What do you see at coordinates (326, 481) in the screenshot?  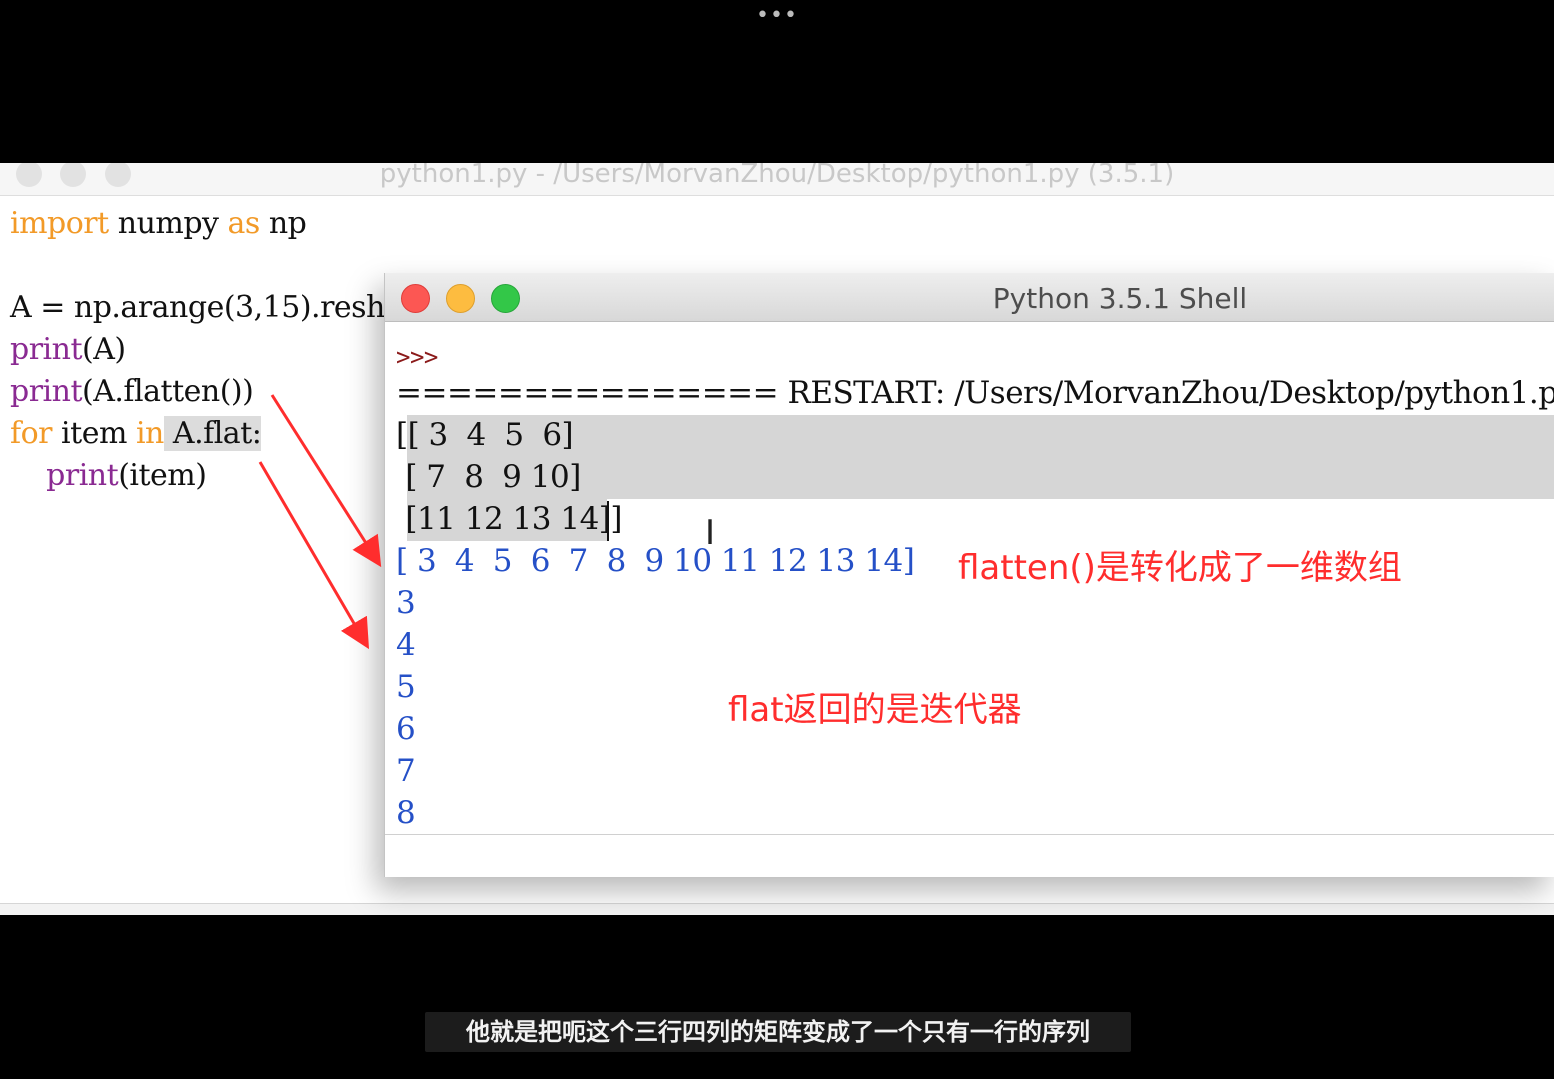 I see `arrow-to-flatten-output` at bounding box center [326, 481].